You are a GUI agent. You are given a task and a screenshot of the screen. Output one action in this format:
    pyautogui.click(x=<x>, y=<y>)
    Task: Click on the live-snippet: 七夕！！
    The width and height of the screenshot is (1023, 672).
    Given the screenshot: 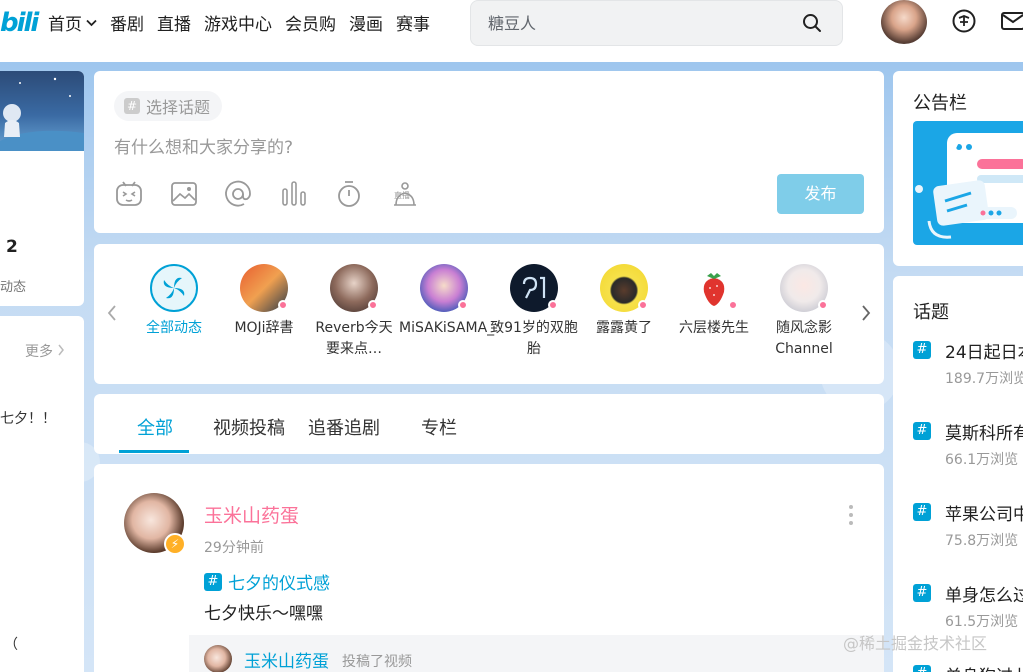 What is the action you would take?
    pyautogui.click(x=28, y=418)
    